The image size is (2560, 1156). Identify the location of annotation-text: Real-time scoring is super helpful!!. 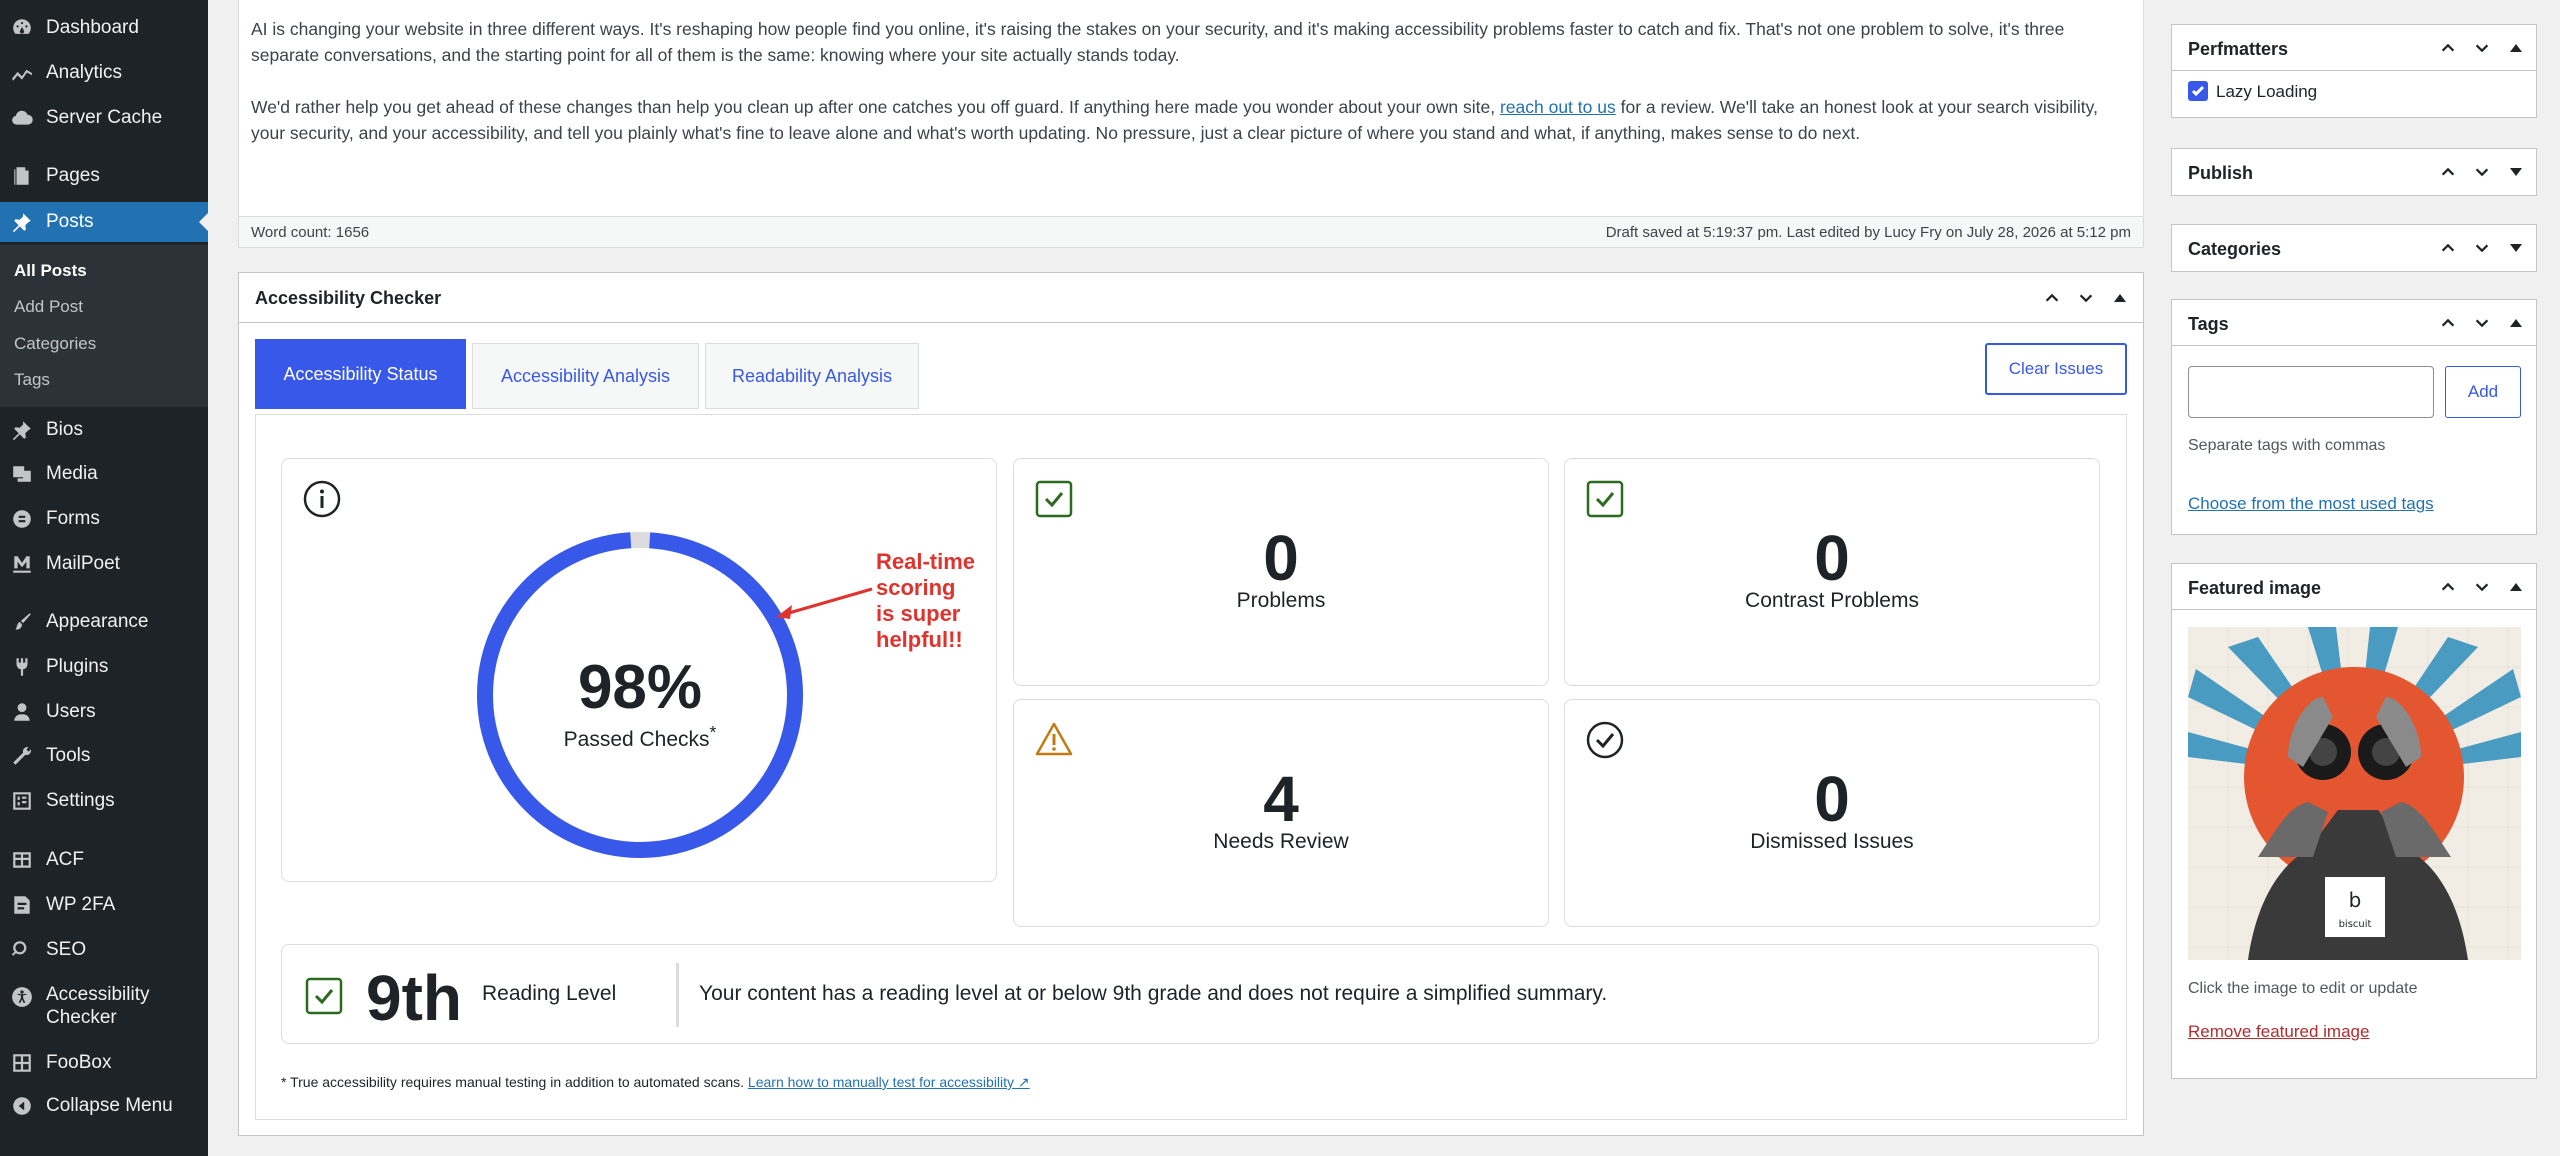
(926, 600).